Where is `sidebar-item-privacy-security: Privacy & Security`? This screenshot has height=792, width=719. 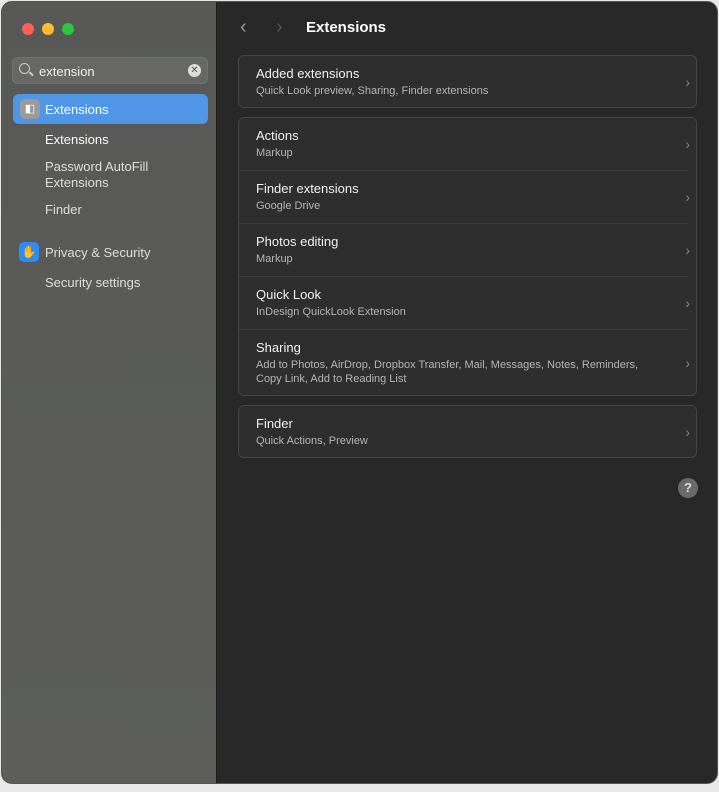
sidebar-item-privacy-security: Privacy & Security is located at coordinates (97, 252).